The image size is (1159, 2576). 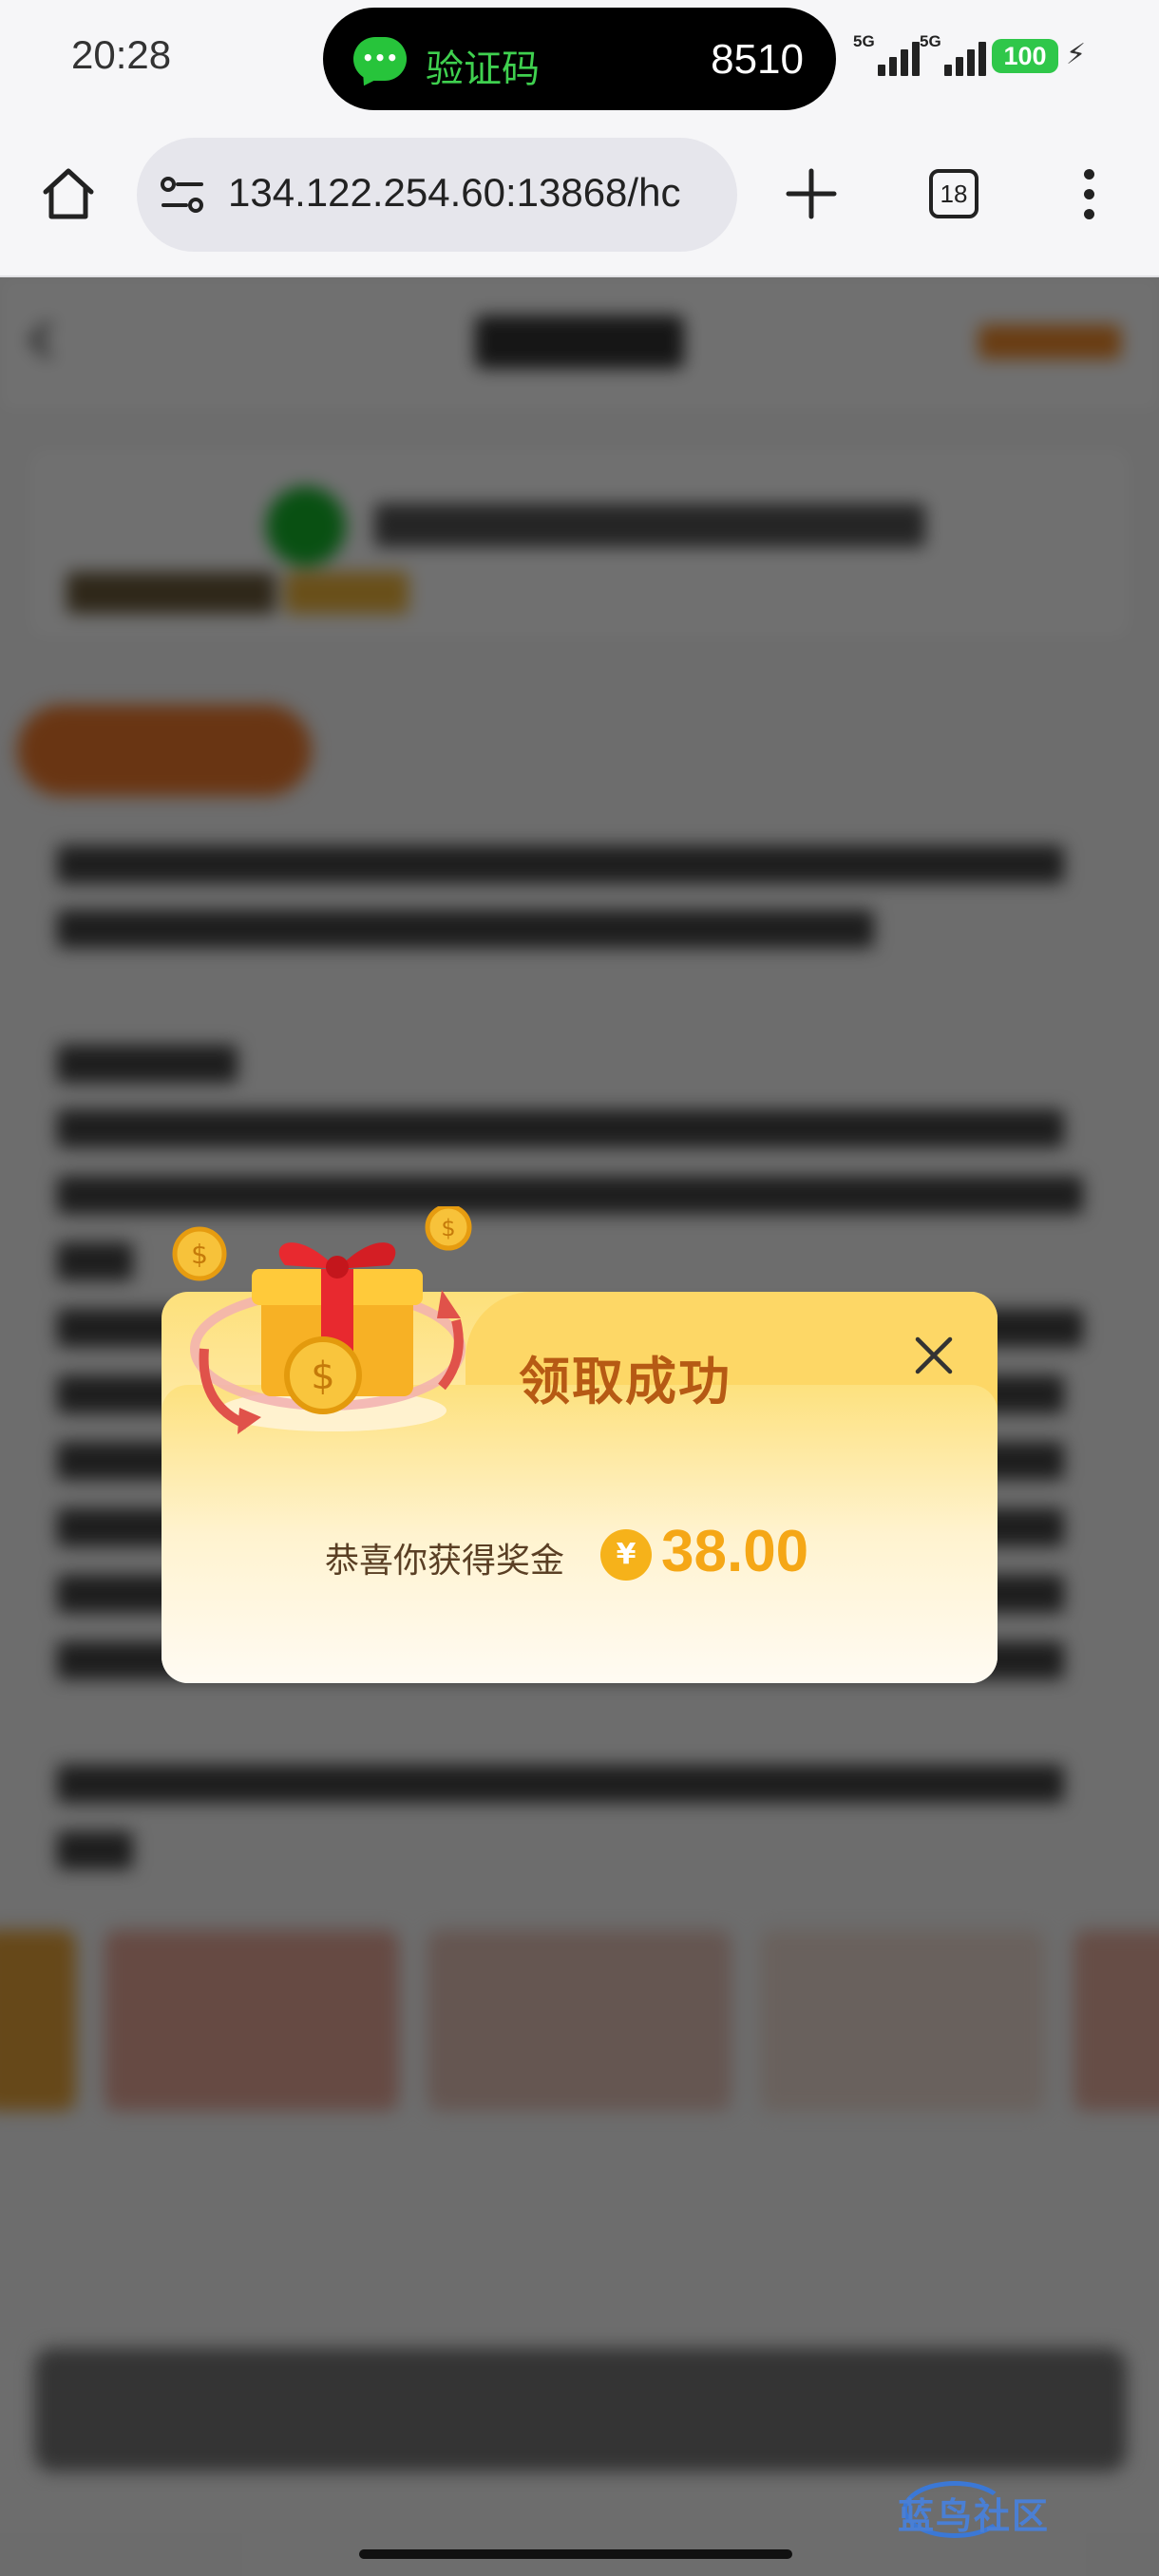 I want to click on close-icon, so click(x=934, y=1355).